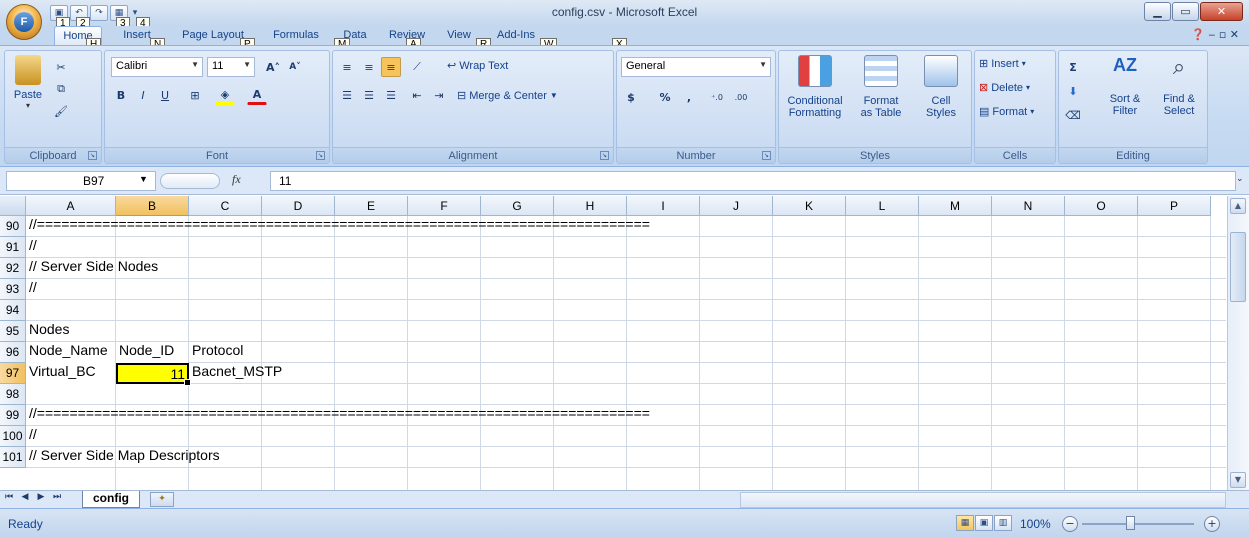 The width and height of the screenshot is (1249, 538). I want to click on redo-icon: ↷, so click(99, 13).